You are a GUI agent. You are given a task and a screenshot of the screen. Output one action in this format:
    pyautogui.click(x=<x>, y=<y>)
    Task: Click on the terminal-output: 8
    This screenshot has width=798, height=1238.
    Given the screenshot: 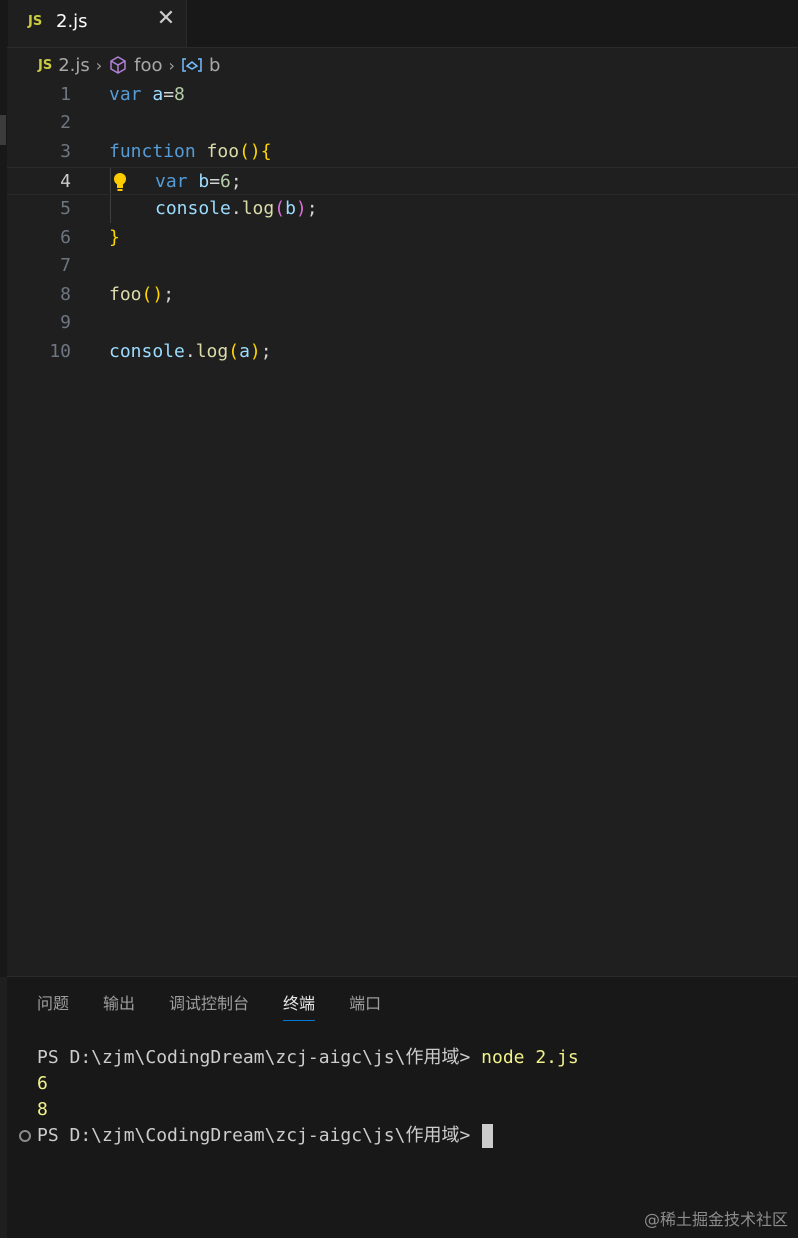 What is the action you would take?
    pyautogui.click(x=42, y=1109)
    